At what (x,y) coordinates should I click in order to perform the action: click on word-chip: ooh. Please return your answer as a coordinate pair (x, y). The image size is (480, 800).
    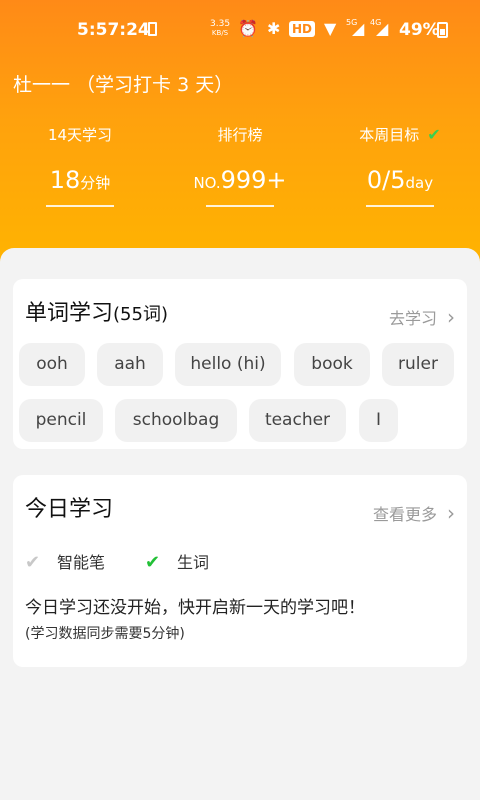
    Looking at the image, I should click on (52, 364).